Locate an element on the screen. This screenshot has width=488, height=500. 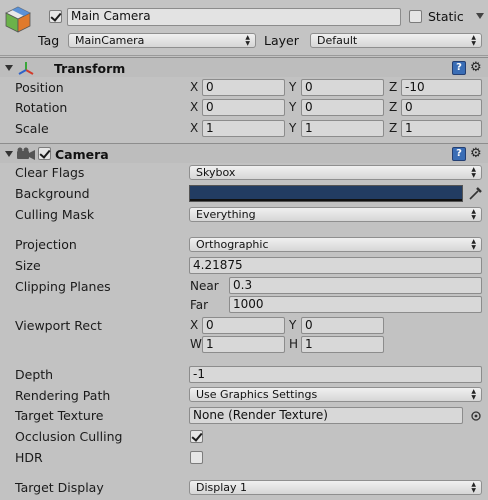
active-checkbox is located at coordinates (55, 16).